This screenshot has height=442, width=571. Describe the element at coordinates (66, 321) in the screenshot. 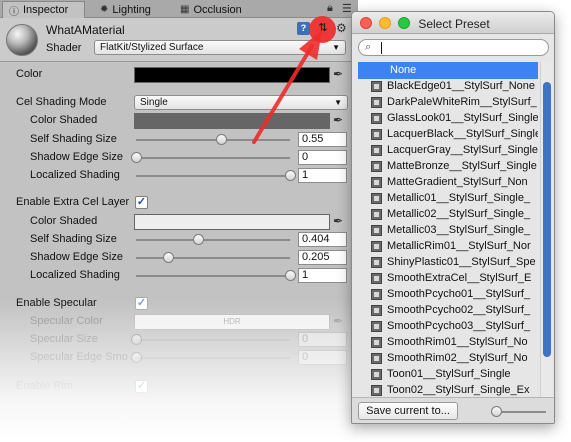

I see `prop-label: Specular Color` at that location.